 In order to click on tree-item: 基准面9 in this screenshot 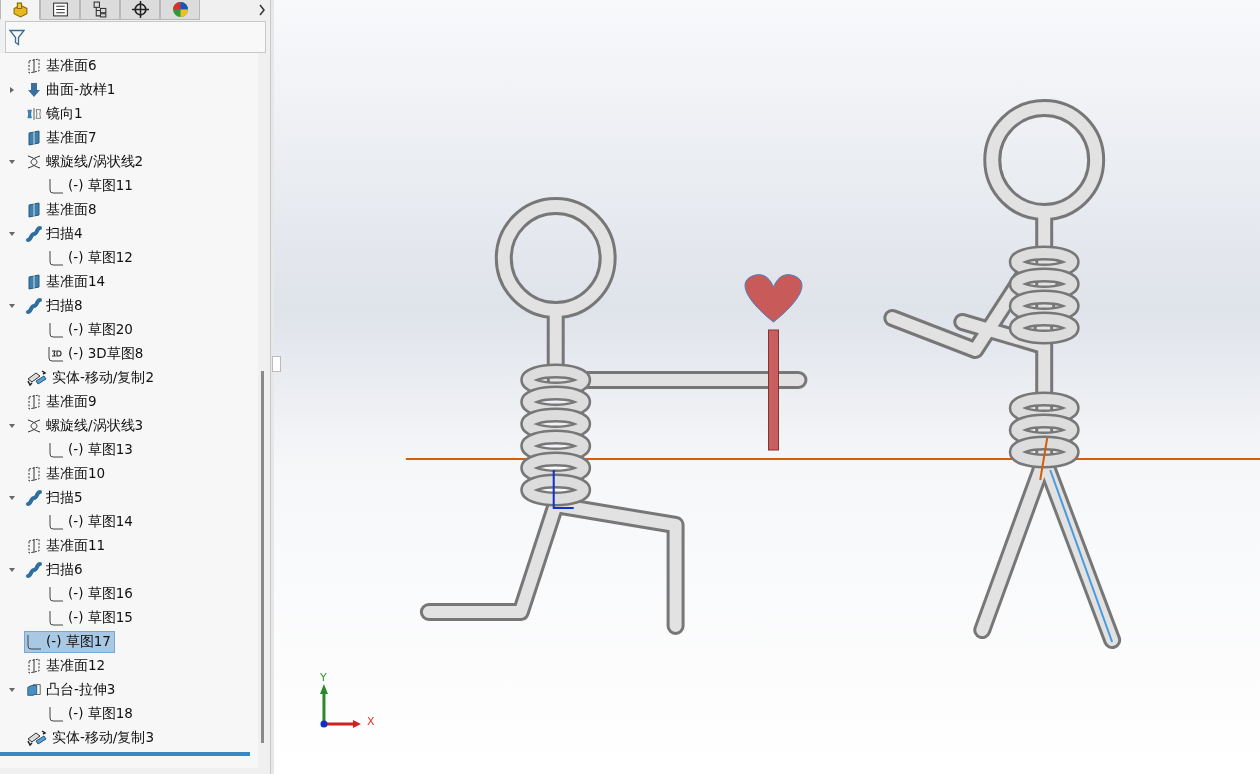, I will do `click(62, 402)`.